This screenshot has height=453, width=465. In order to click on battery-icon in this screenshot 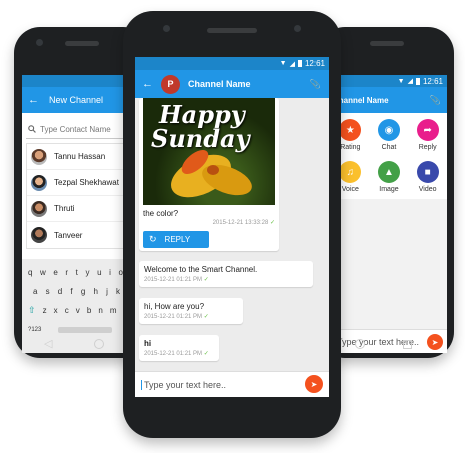, I will do `click(417, 81)`.